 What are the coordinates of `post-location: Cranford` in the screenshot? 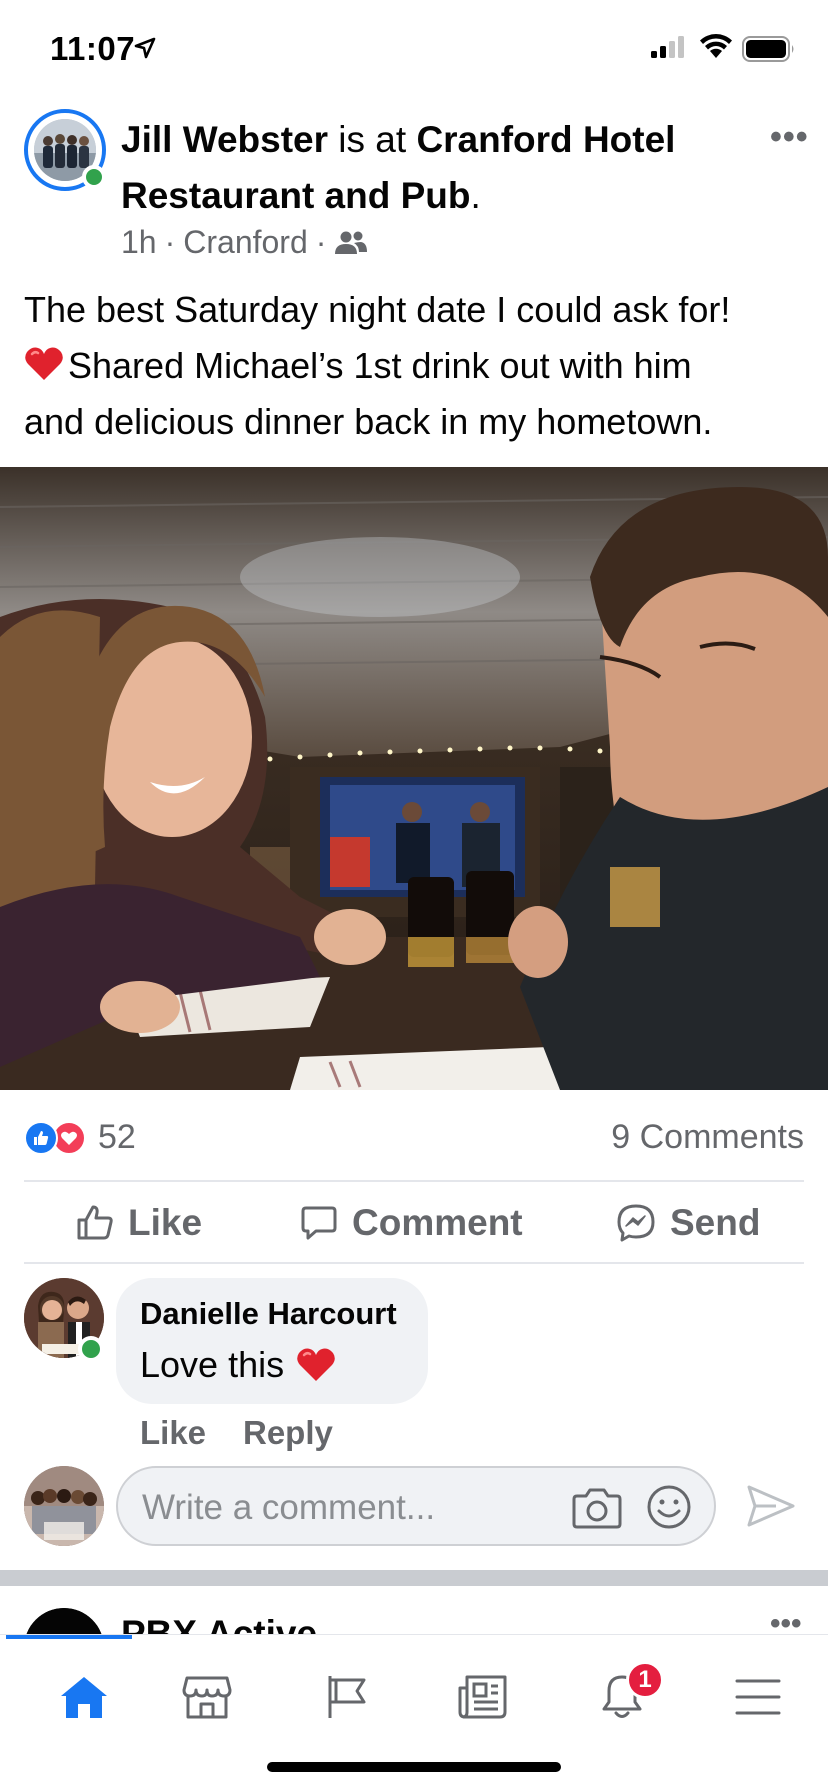 It's located at (245, 242).